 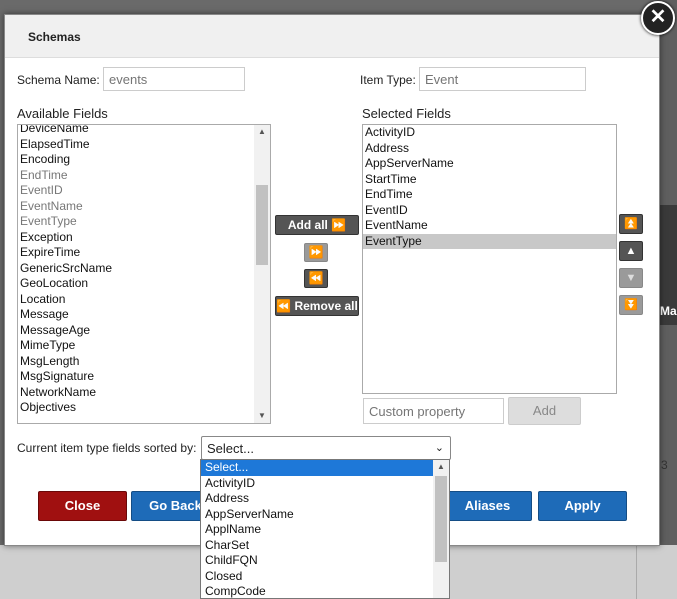 What do you see at coordinates (664, 465) in the screenshot?
I see `background-number: 3` at bounding box center [664, 465].